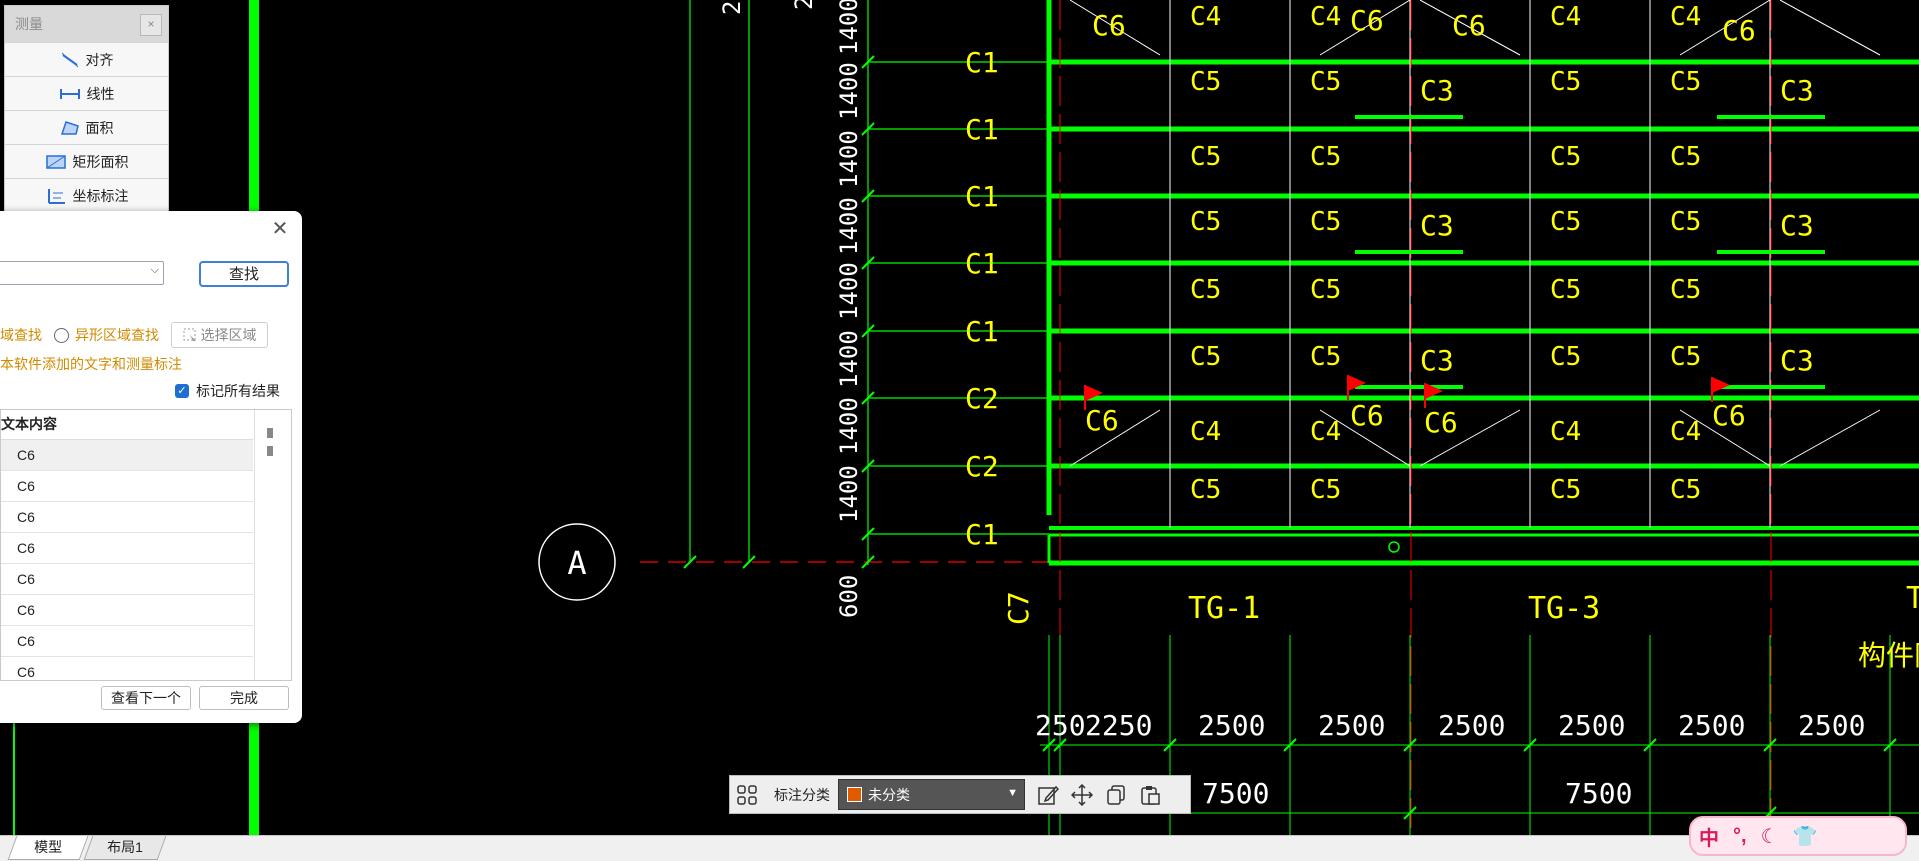 The image size is (1919, 861). I want to click on palette-title-text: 测量, so click(29, 24).